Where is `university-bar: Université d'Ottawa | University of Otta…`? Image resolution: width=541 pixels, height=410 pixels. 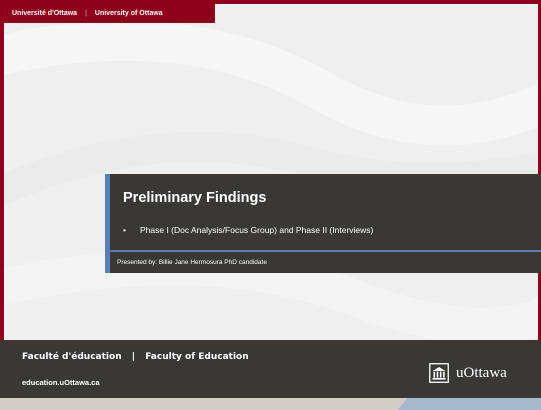 university-bar: Université d'Ottawa | University of Otta… is located at coordinates (109, 13).